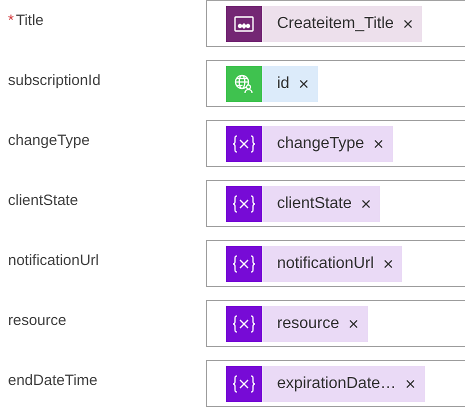  Describe the element at coordinates (335, 83) in the screenshot. I see `input-field: id ×` at that location.